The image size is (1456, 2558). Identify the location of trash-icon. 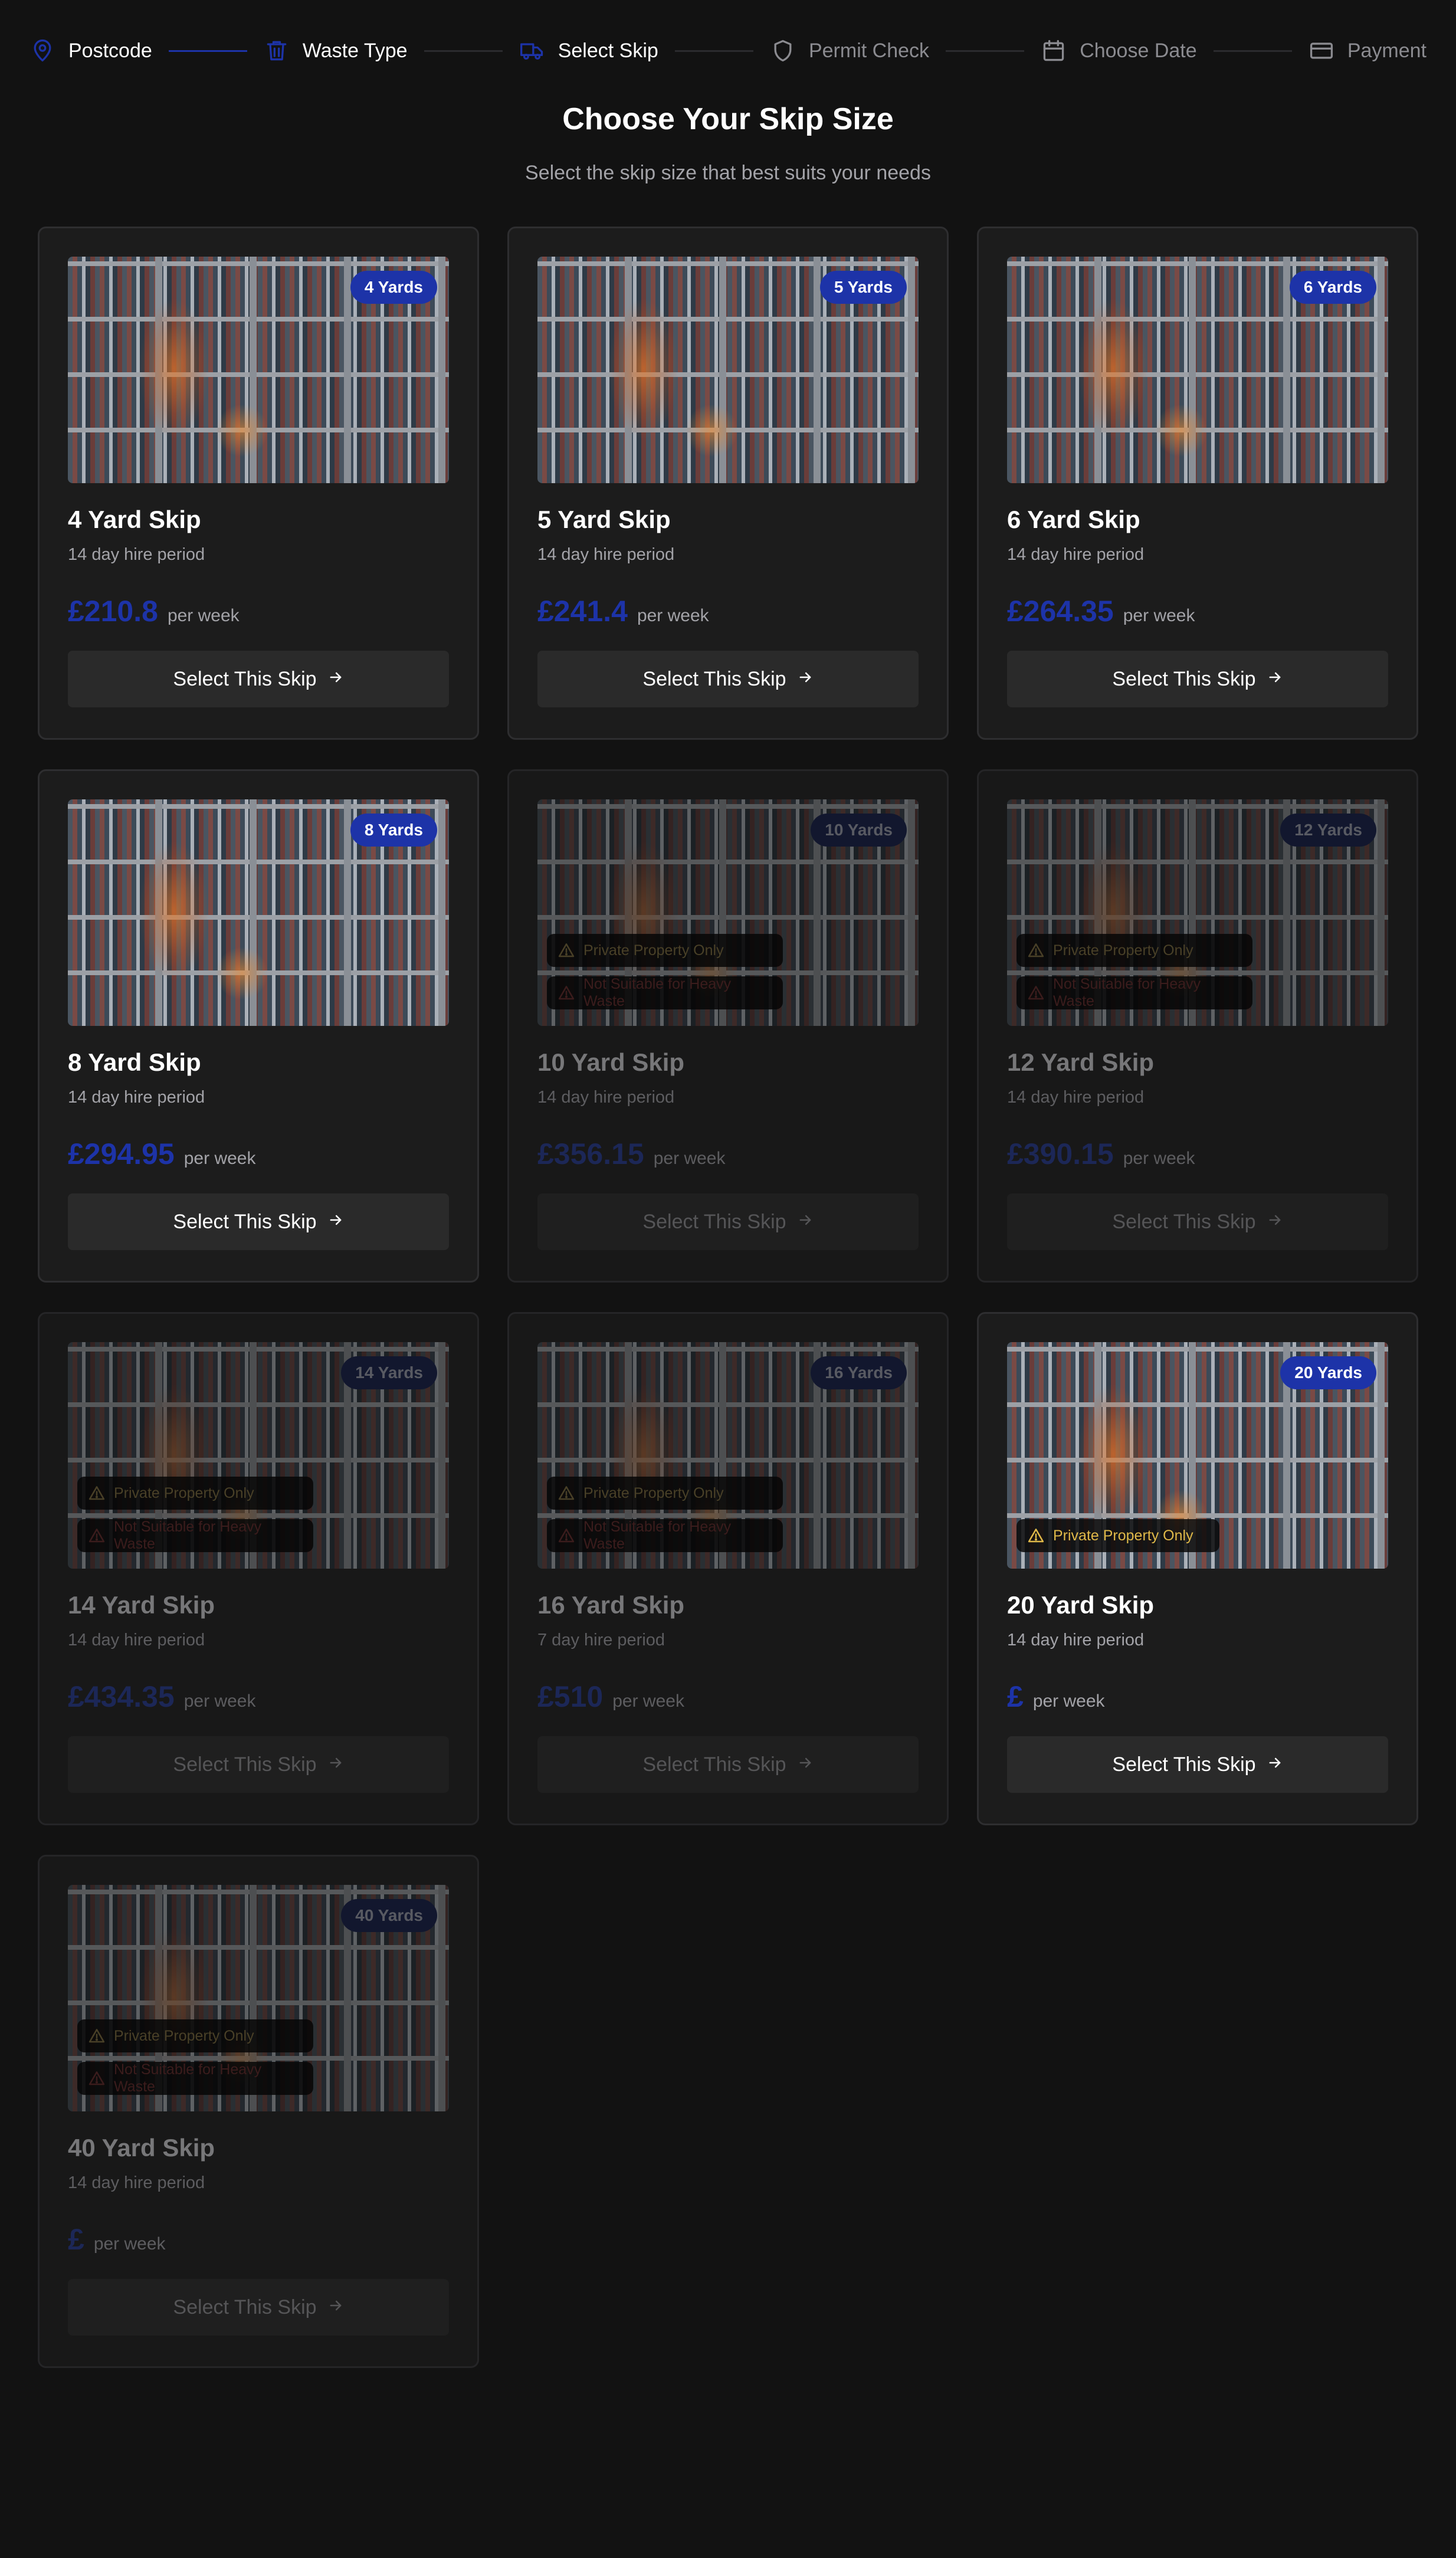
(277, 51).